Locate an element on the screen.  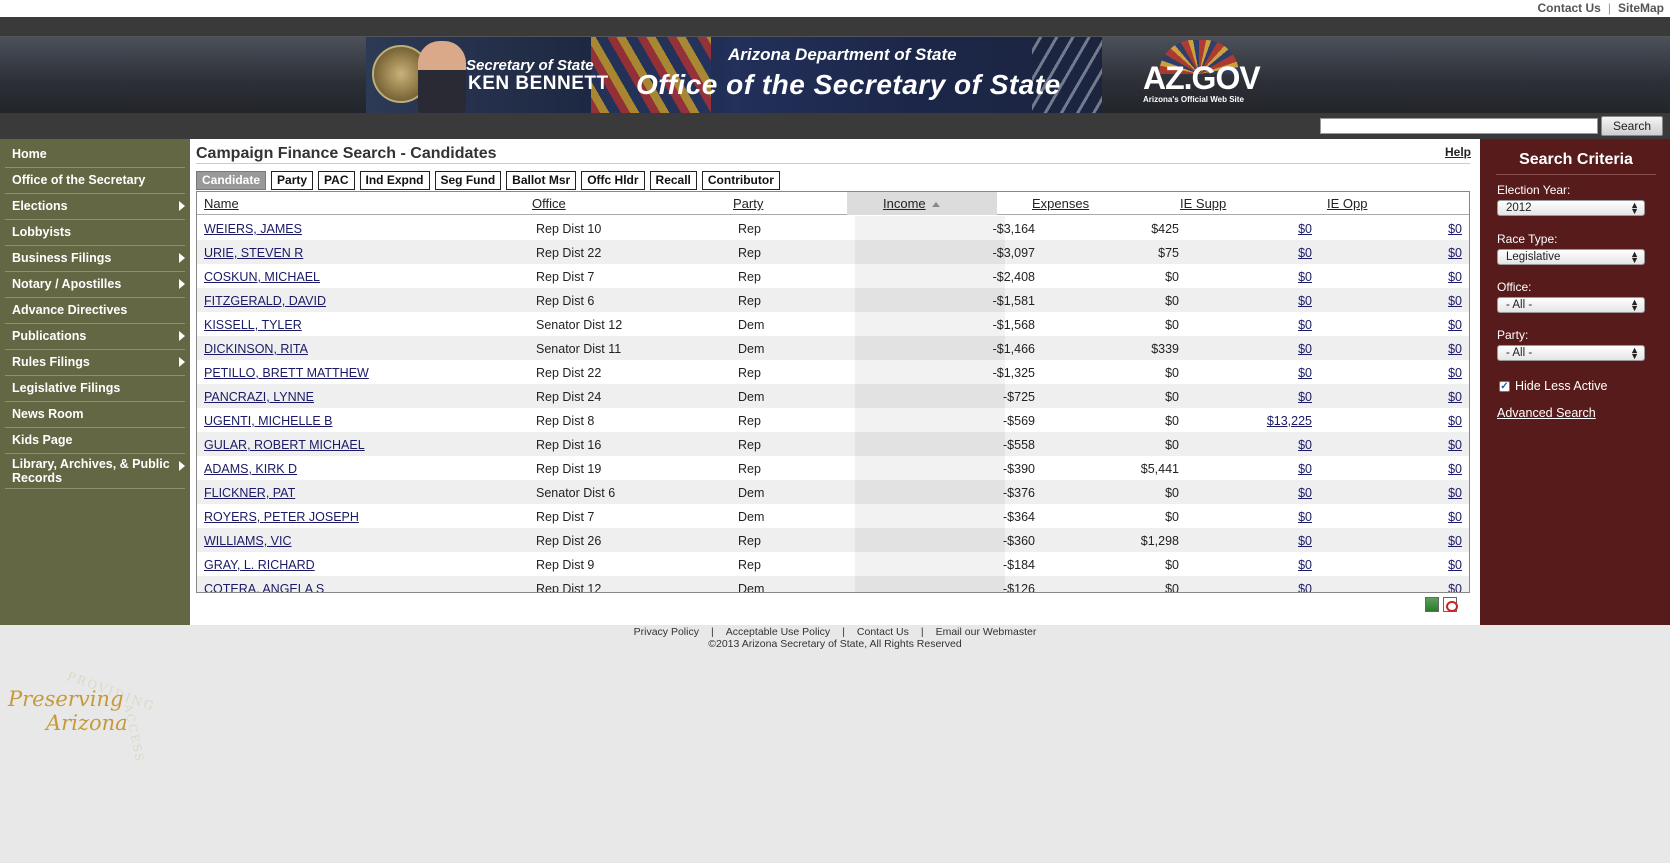
tab-recall: Recall is located at coordinates (673, 180).